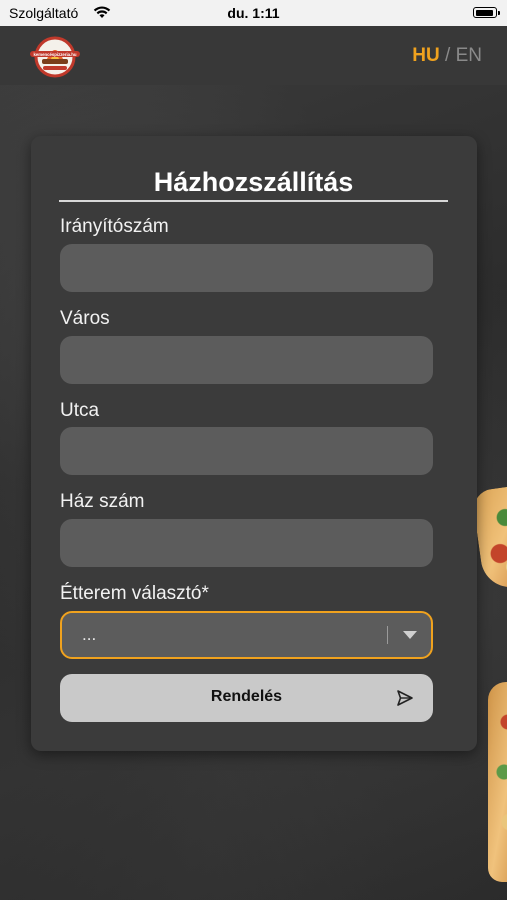 This screenshot has width=507, height=900. What do you see at coordinates (85, 318) in the screenshot?
I see `city-label: Város` at bounding box center [85, 318].